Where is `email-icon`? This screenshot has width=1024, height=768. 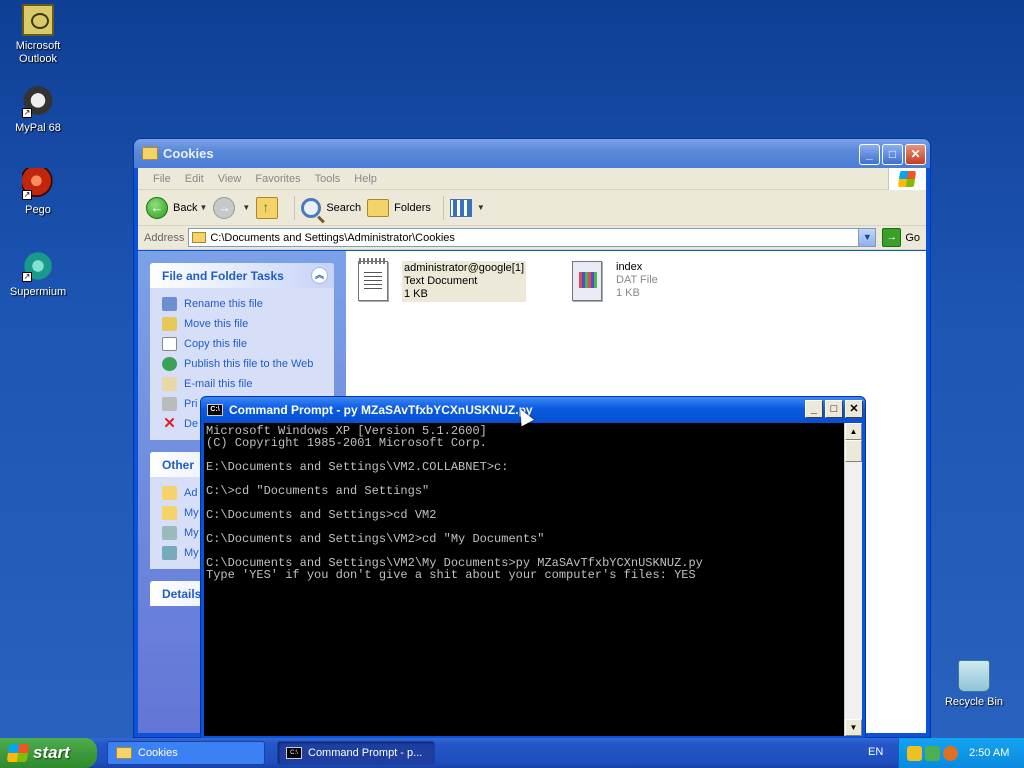
email-icon is located at coordinates (169, 384).